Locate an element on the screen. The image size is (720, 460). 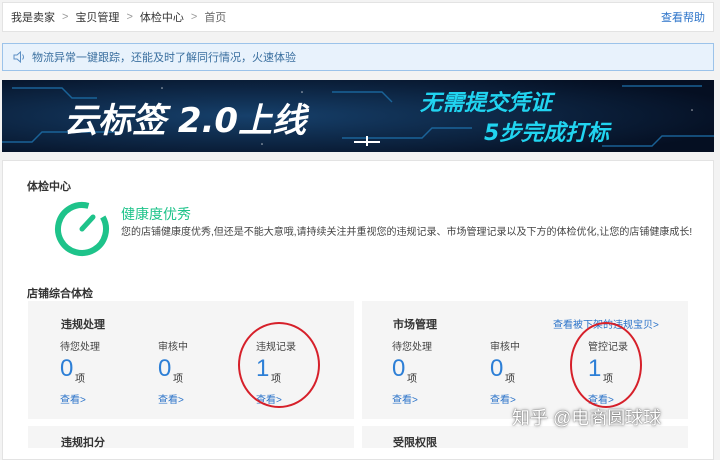
banner-line-2: 5步完成打标 is located at coordinates (548, 133).